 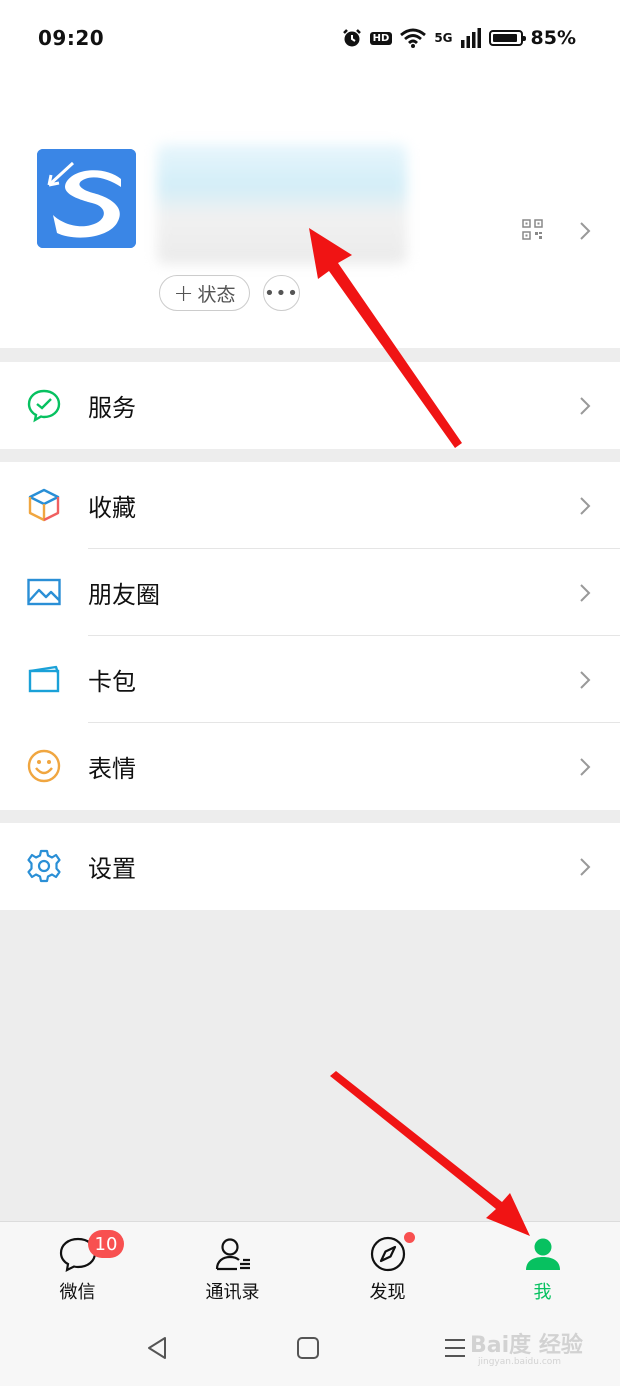 I want to click on signal-icon, so click(x=470, y=38).